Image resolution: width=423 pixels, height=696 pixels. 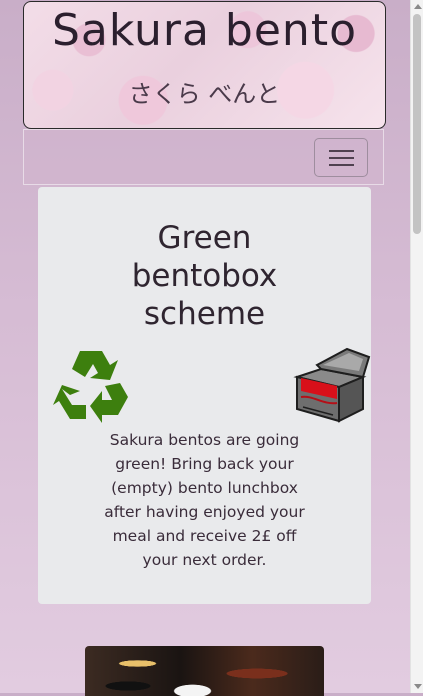 I want to click on bento-box-icon, so click(x=332, y=385).